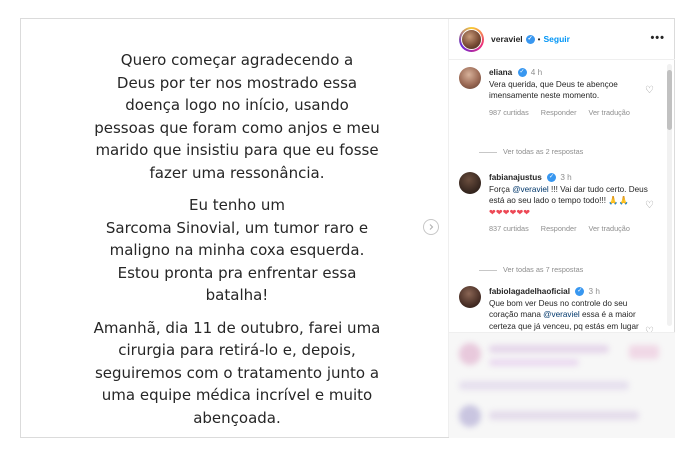 Image resolution: width=696 pixels, height=464 pixels. Describe the element at coordinates (531, 269) in the screenshot. I see `view-replies: Ver todas as 7 respostas` at that location.